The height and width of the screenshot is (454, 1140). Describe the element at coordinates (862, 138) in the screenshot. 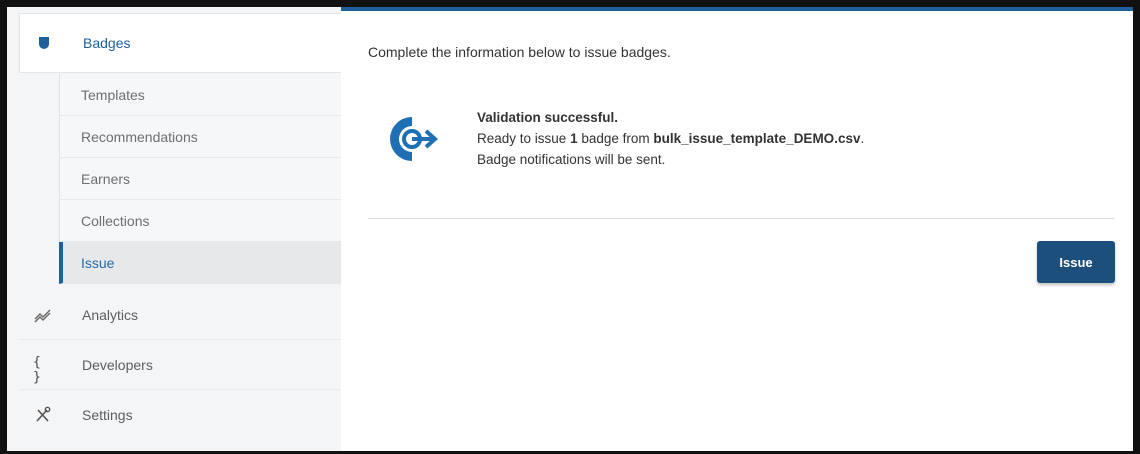

I see `detail-suffix: .` at that location.